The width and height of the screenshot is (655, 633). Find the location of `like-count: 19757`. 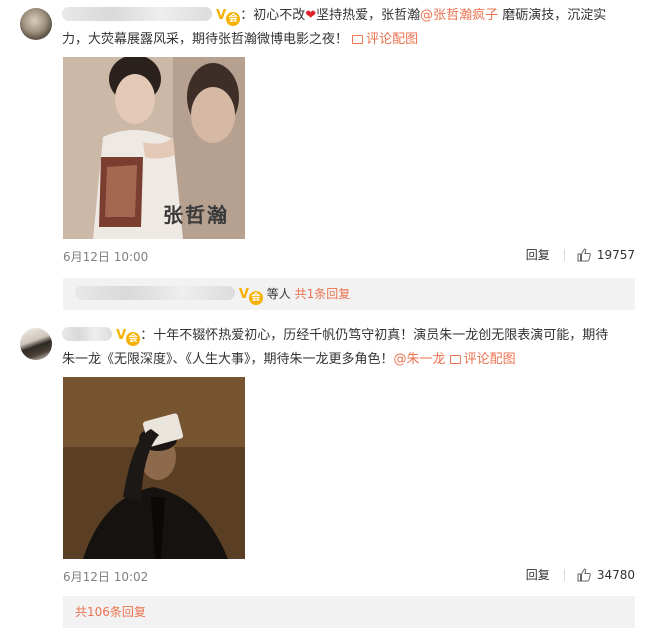

like-count: 19757 is located at coordinates (615, 254).